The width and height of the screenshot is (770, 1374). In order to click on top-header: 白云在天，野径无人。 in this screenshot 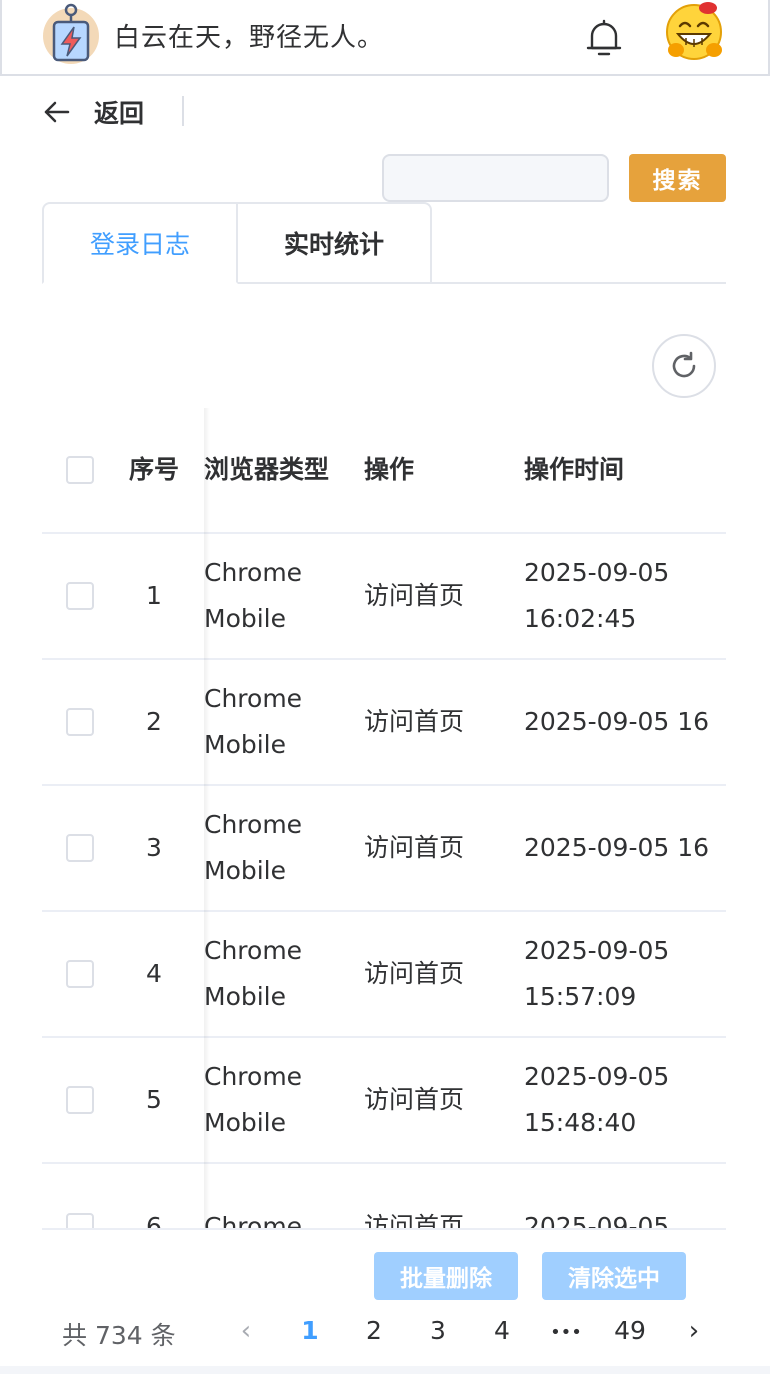, I will do `click(385, 38)`.